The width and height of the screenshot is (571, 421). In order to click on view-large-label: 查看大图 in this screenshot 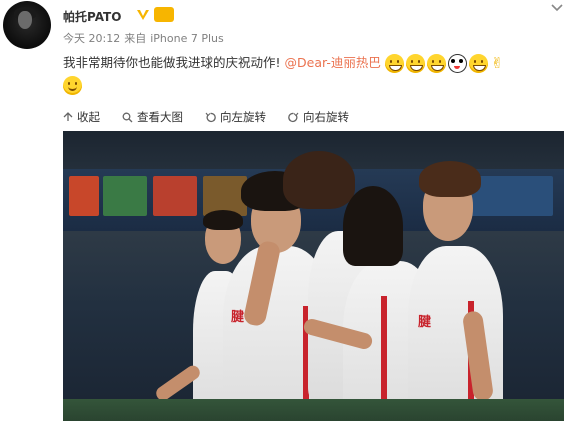, I will do `click(160, 117)`.